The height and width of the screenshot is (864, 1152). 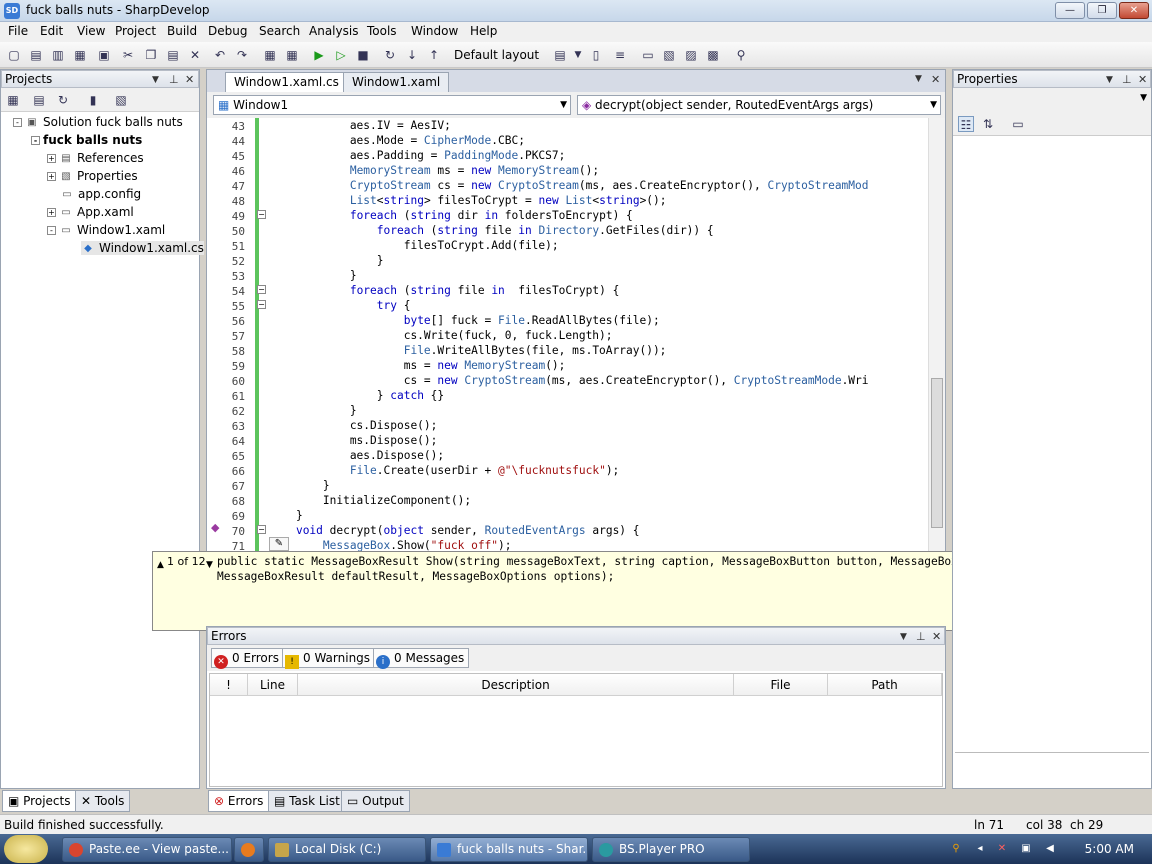 I want to click on tab-errors: ⊗ Errors, so click(x=239, y=801).